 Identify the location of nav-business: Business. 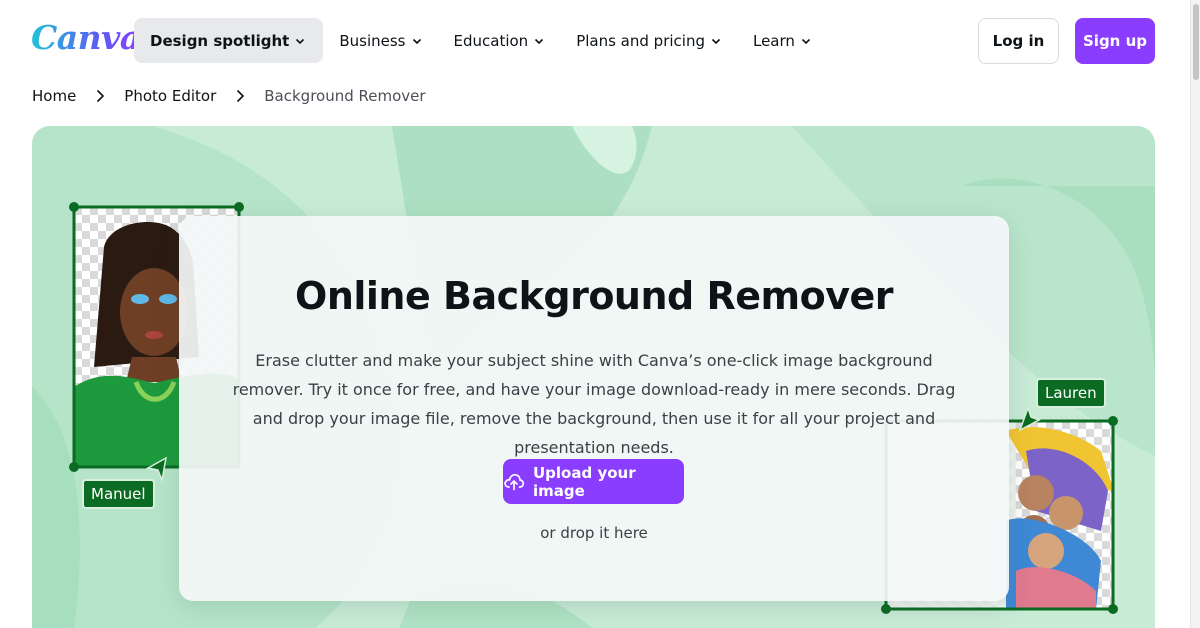
(380, 40).